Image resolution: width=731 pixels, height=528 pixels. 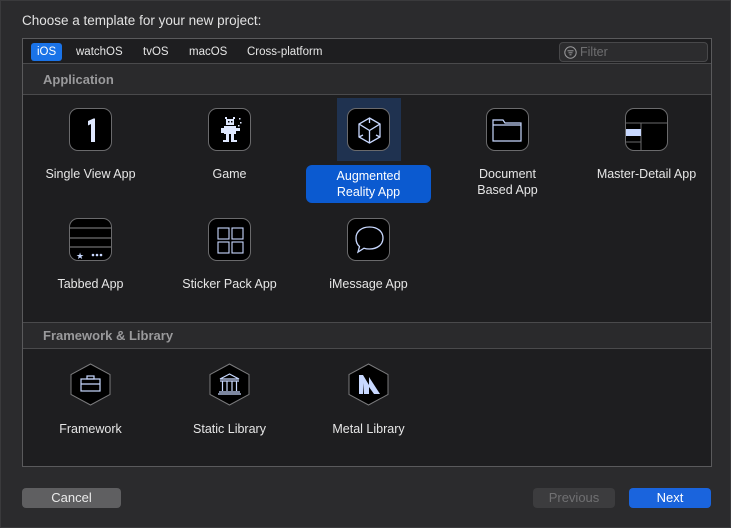 What do you see at coordinates (368, 153) in the screenshot?
I see `template-augmented-reality-app: Augmented Reality App` at bounding box center [368, 153].